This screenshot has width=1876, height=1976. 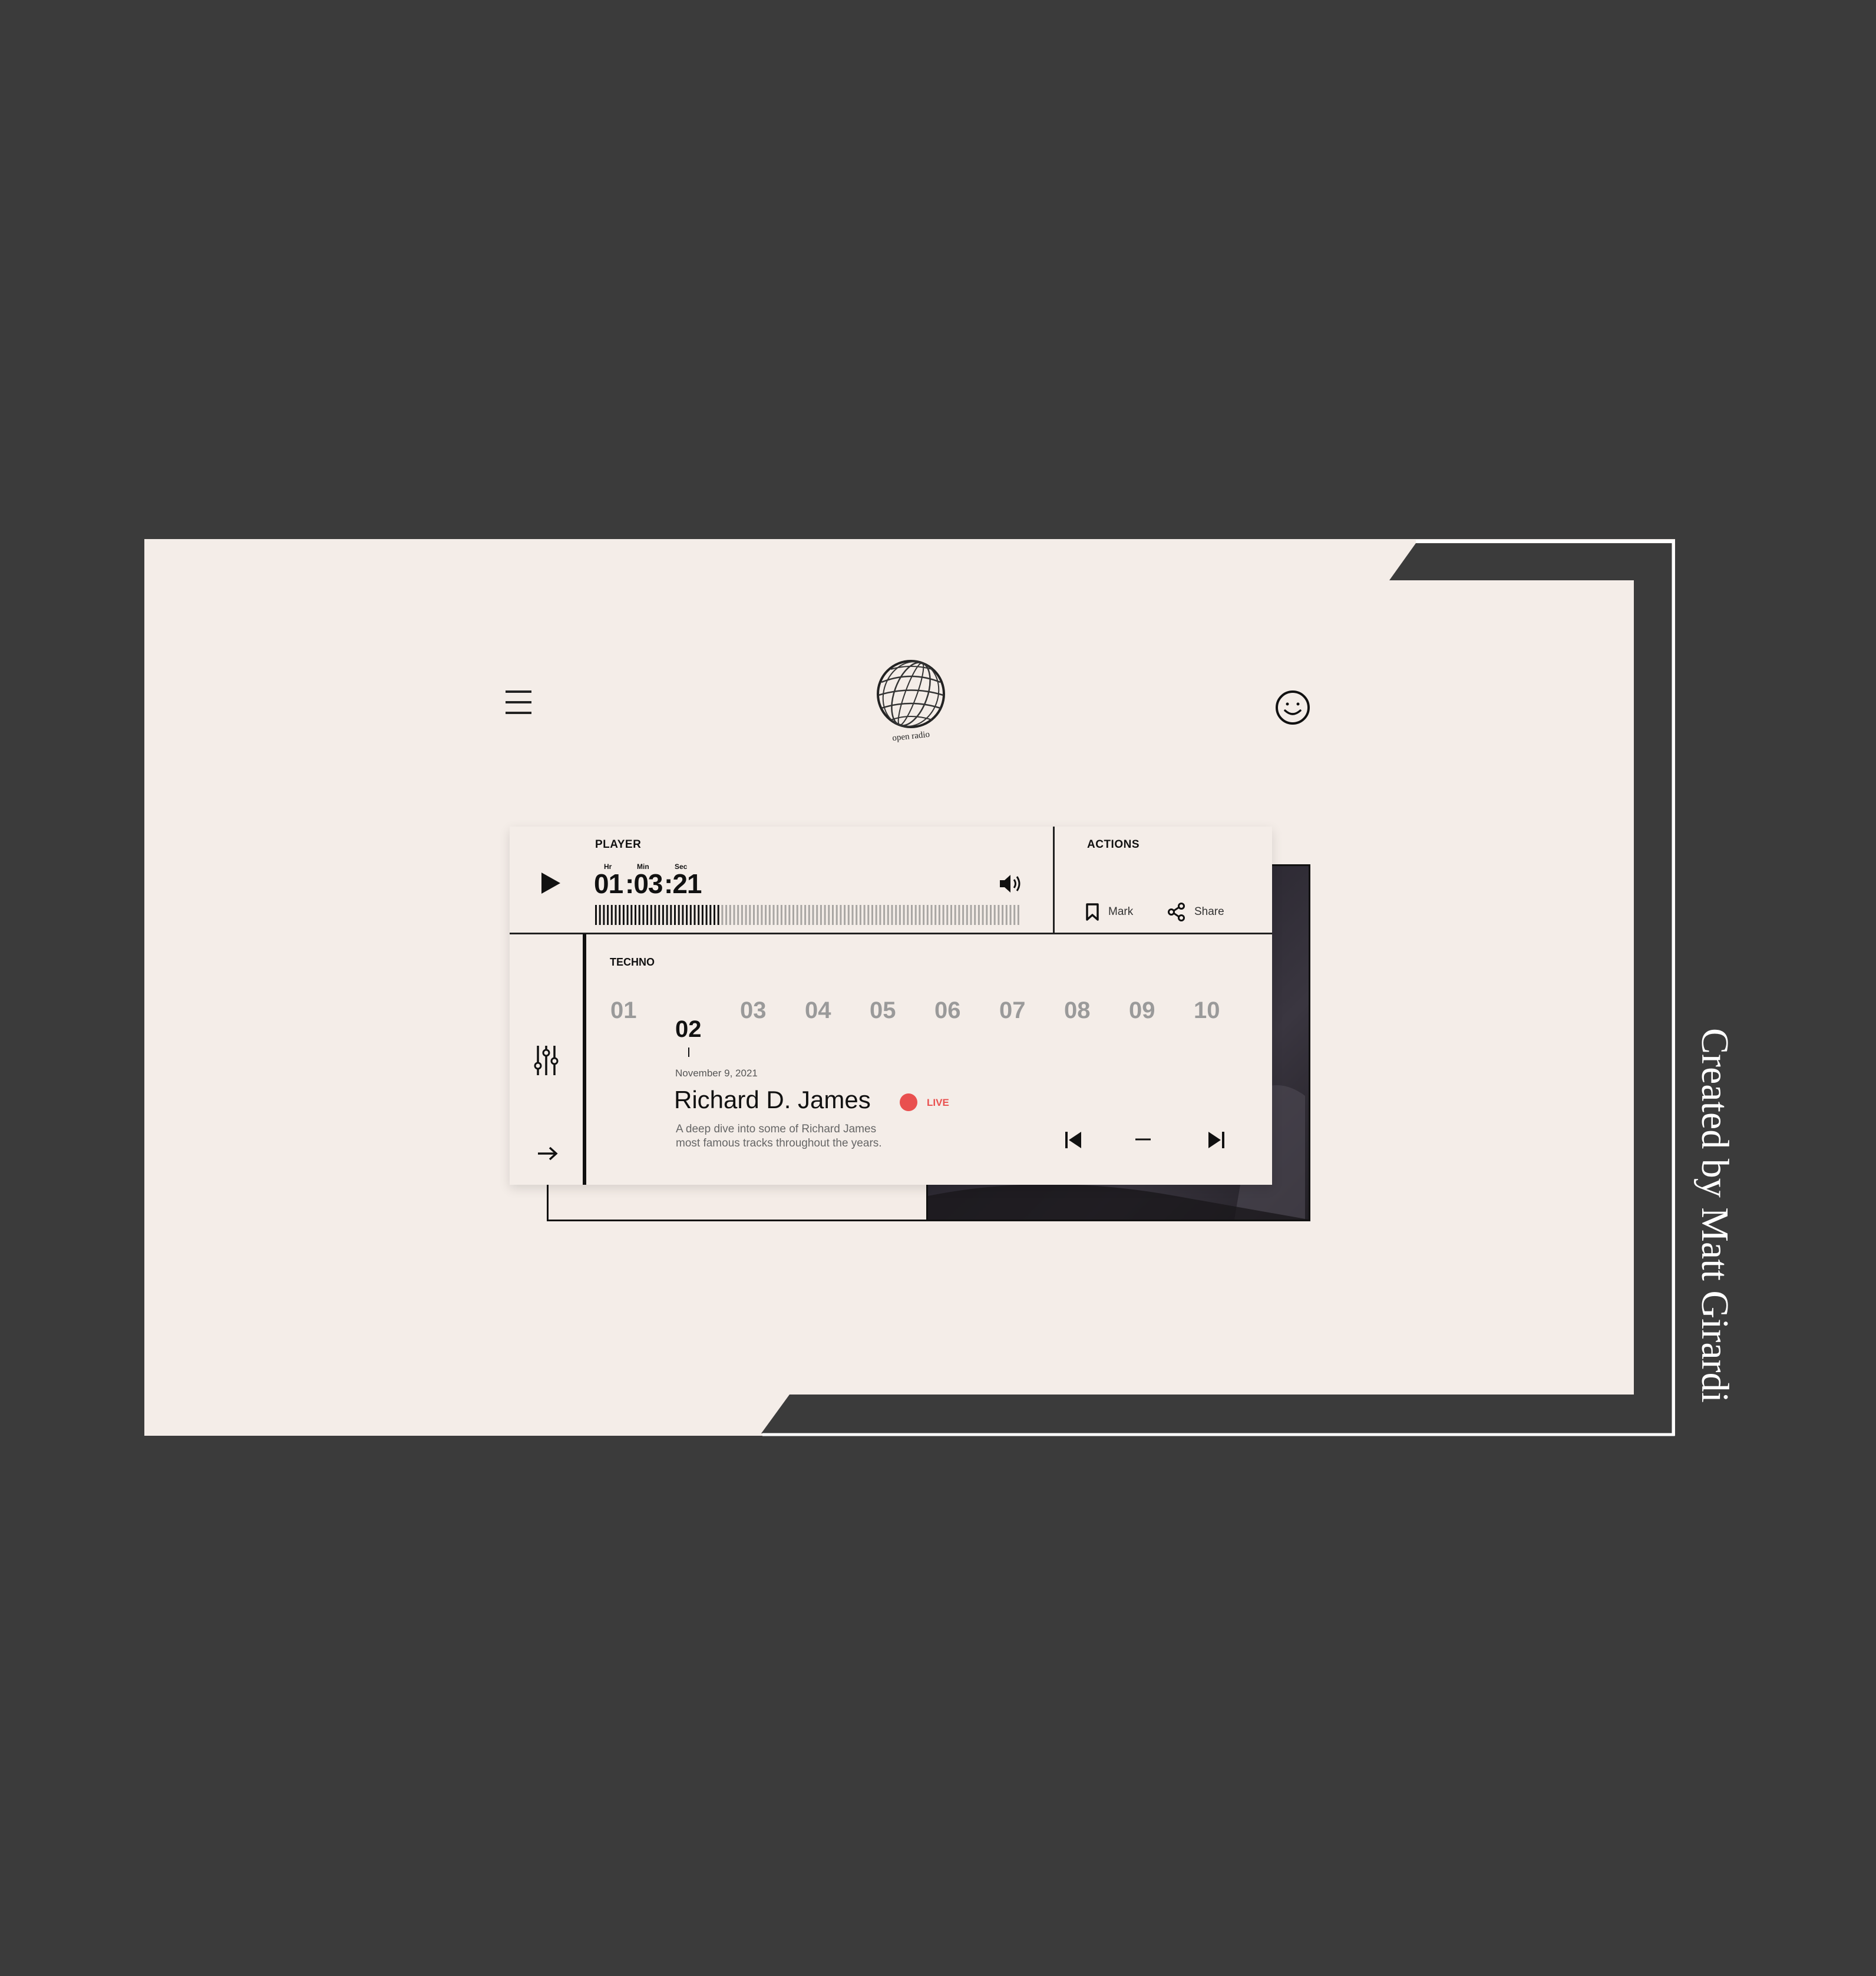 What do you see at coordinates (688, 1029) in the screenshot?
I see `track-02: 02` at bounding box center [688, 1029].